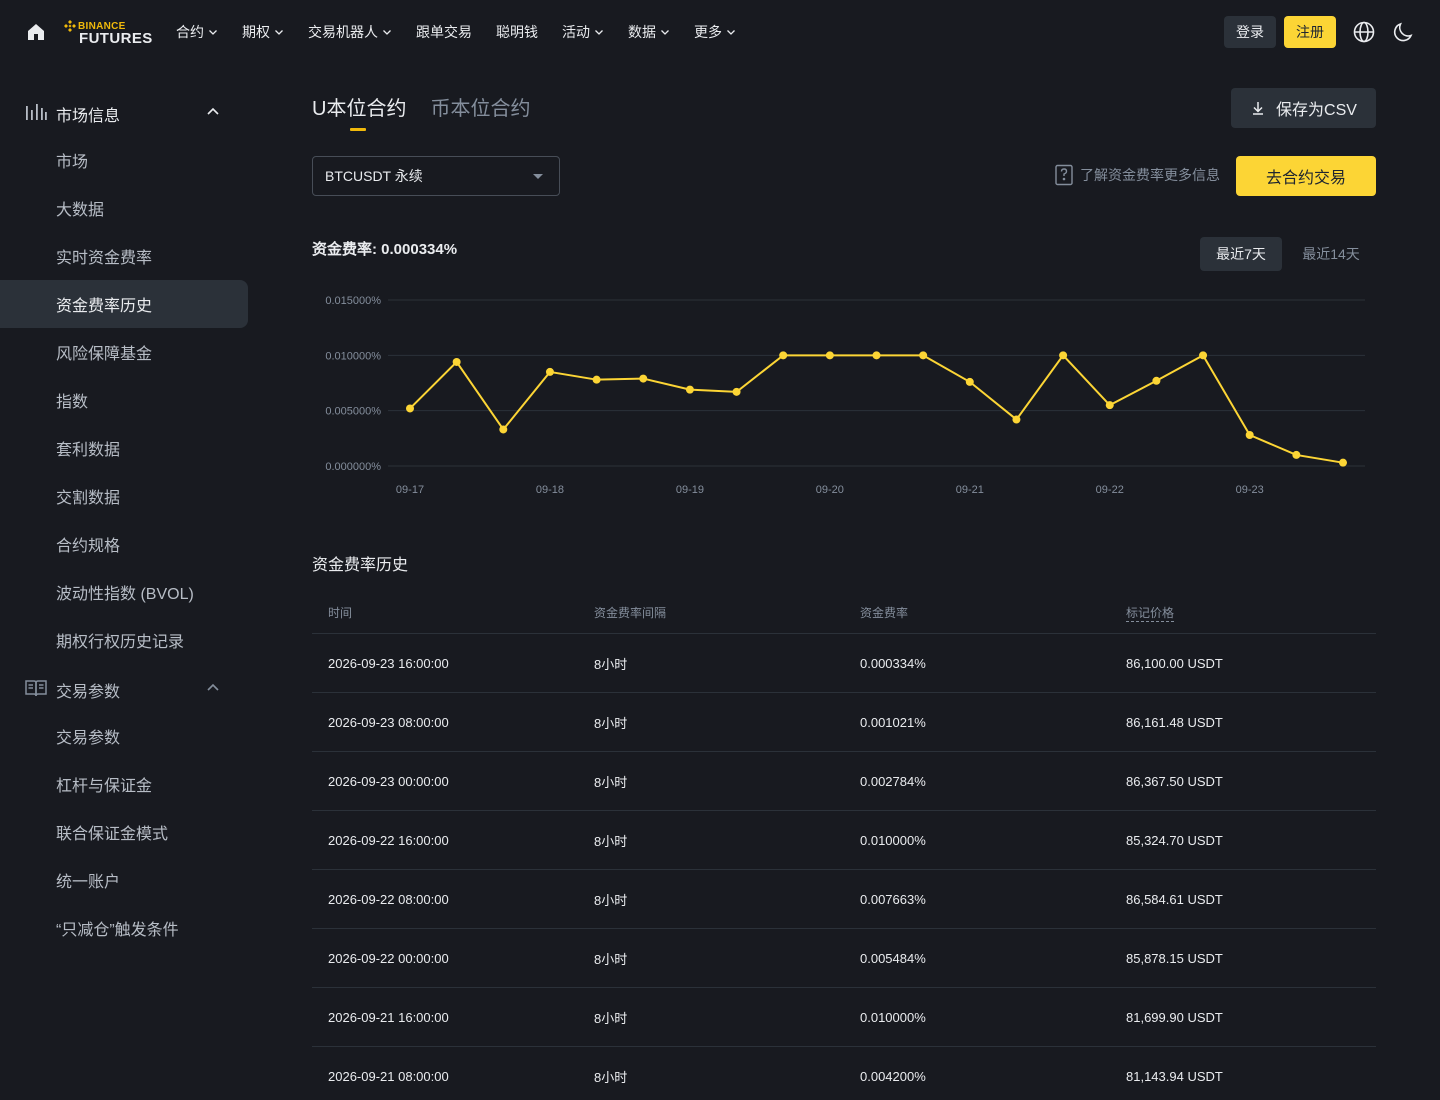  What do you see at coordinates (190, 32) in the screenshot?
I see `nav-item-label: 合约` at bounding box center [190, 32].